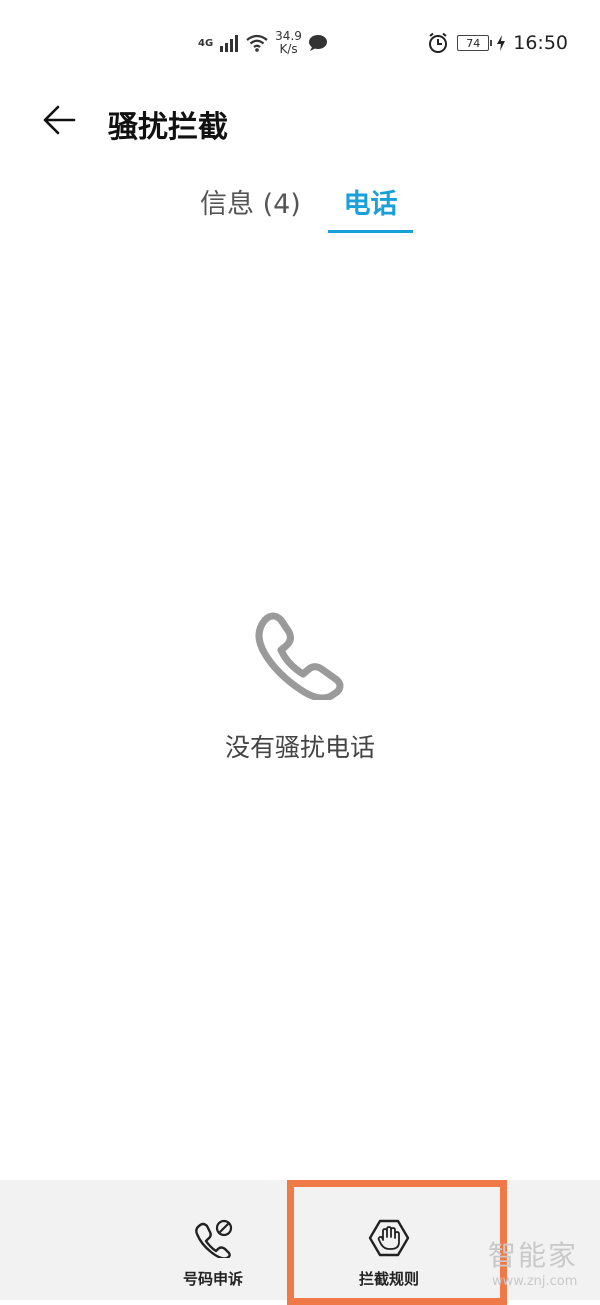 This screenshot has height=1305, width=600. Describe the element at coordinates (535, 1281) in the screenshot. I see `watermark-url: www.znj.com` at that location.